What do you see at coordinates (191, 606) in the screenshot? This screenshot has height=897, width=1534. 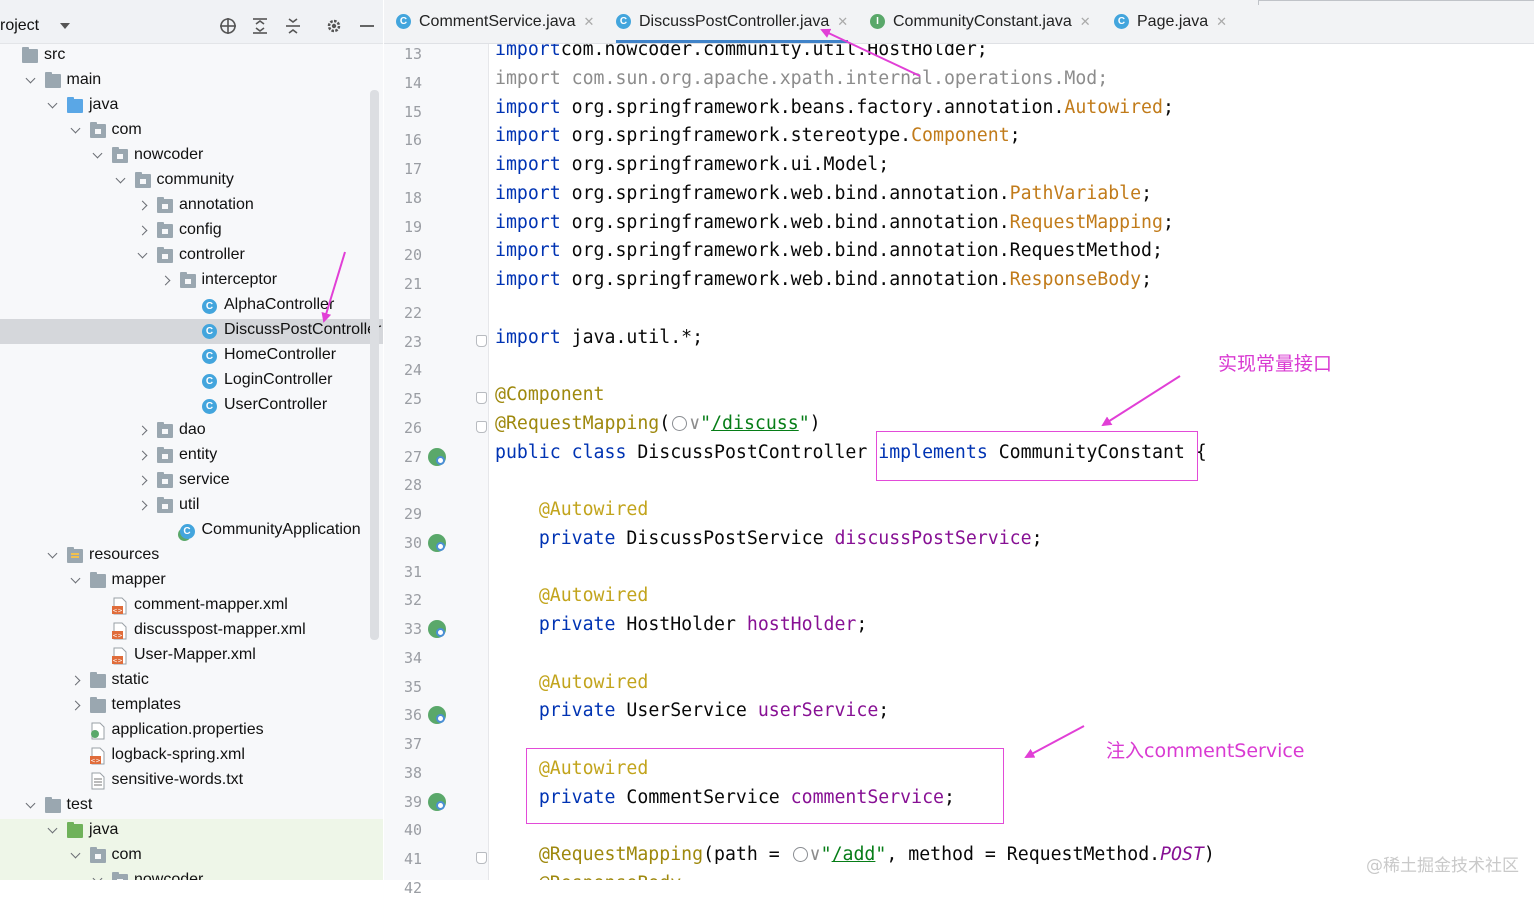 I see `tree-item: <> comment-mapper.xml` at bounding box center [191, 606].